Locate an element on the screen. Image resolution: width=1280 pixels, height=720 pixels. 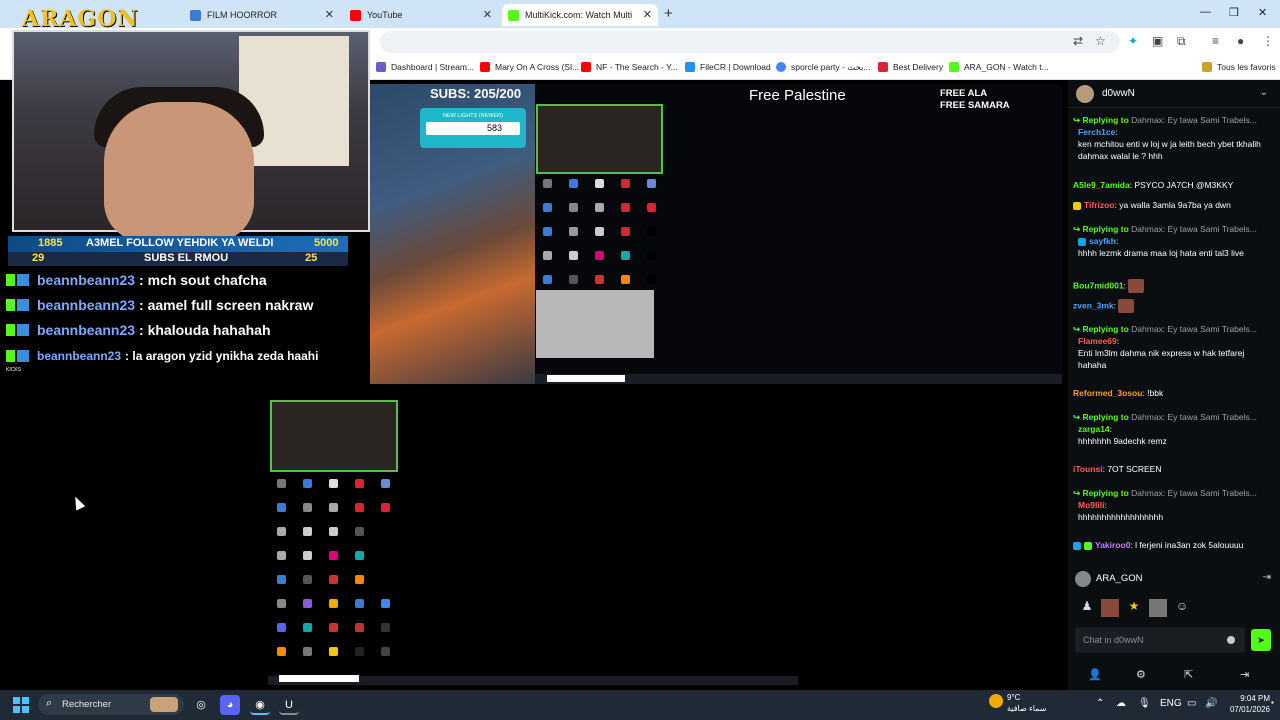
overlay-chat-message: : aamel full screen nakraw is located at coordinates (226, 305).